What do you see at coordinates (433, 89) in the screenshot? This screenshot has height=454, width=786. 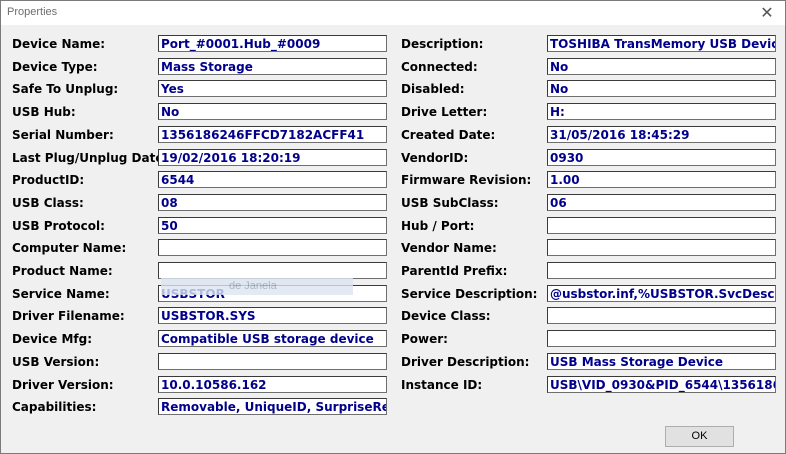 I see `disabled-label: Disabled:` at bounding box center [433, 89].